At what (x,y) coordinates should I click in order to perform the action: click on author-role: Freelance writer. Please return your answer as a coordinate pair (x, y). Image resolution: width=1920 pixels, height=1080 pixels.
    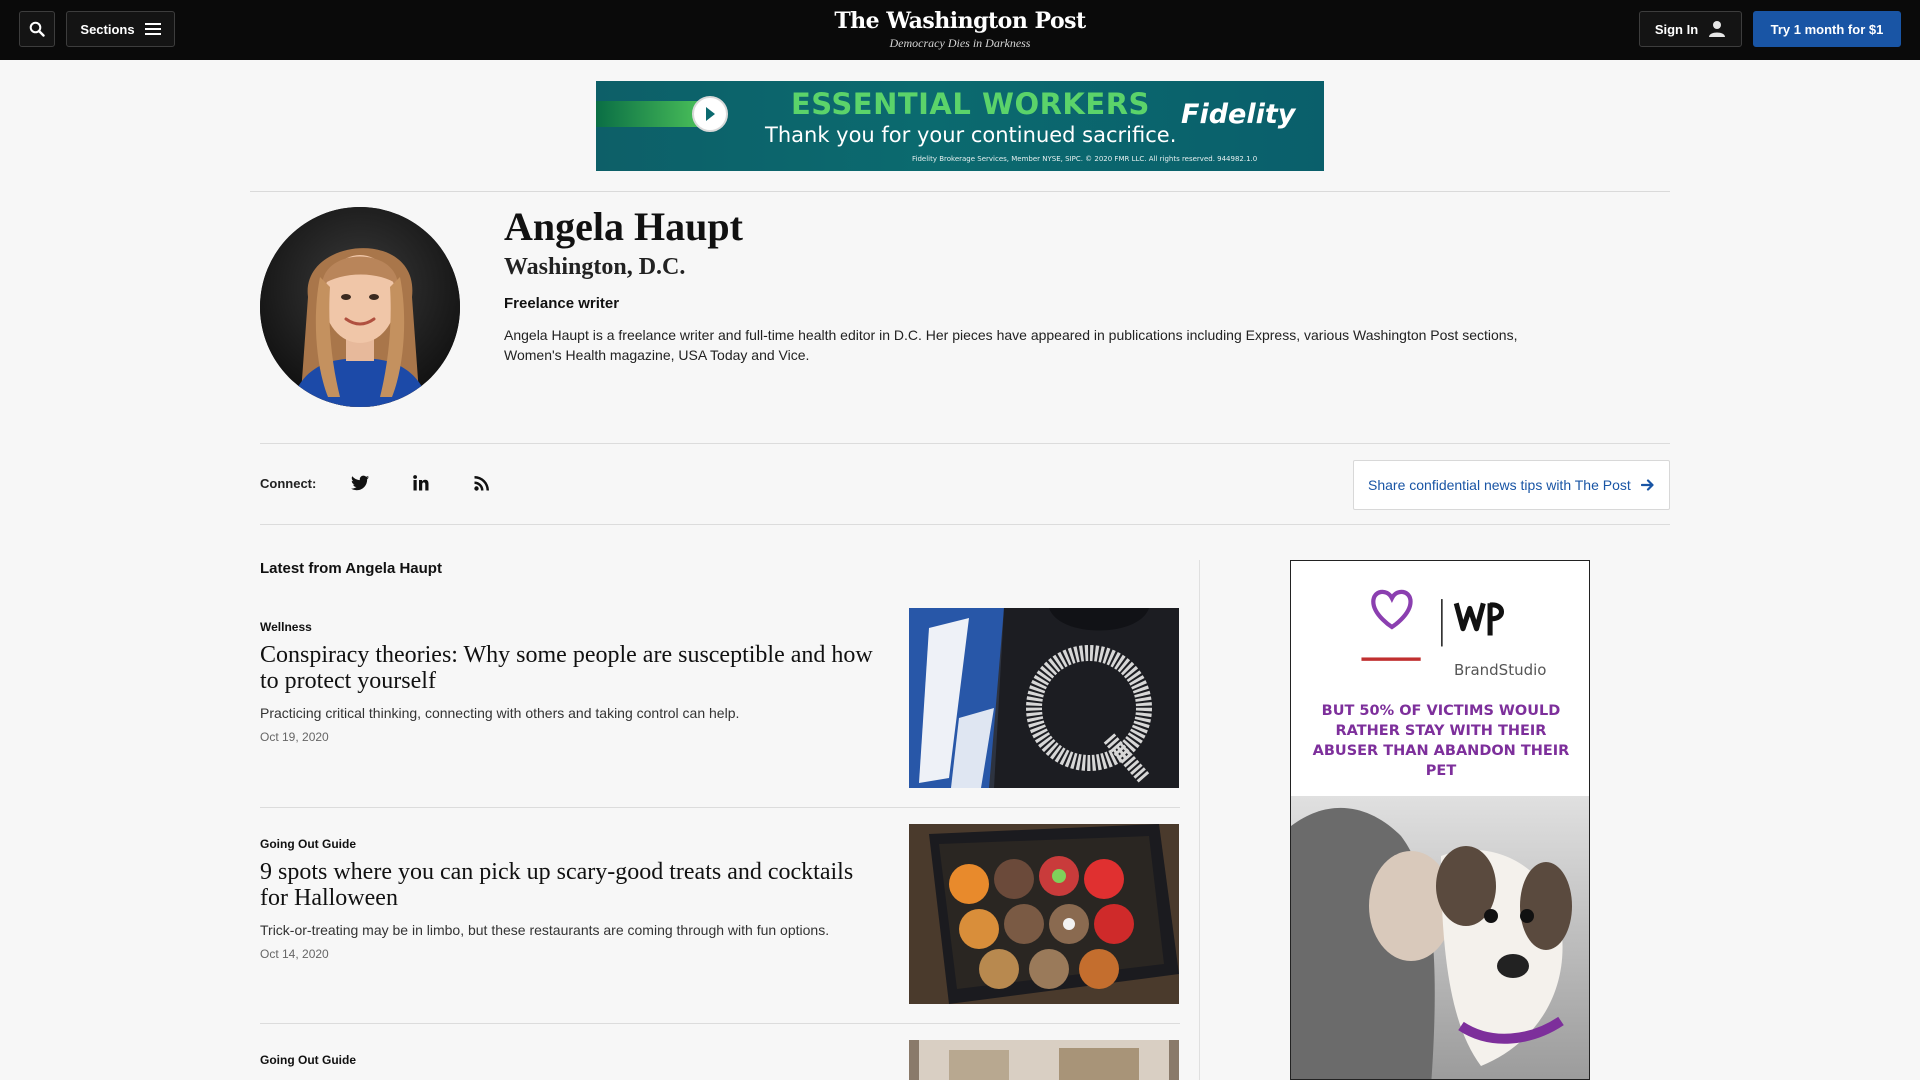
    Looking at the image, I should click on (562, 303).